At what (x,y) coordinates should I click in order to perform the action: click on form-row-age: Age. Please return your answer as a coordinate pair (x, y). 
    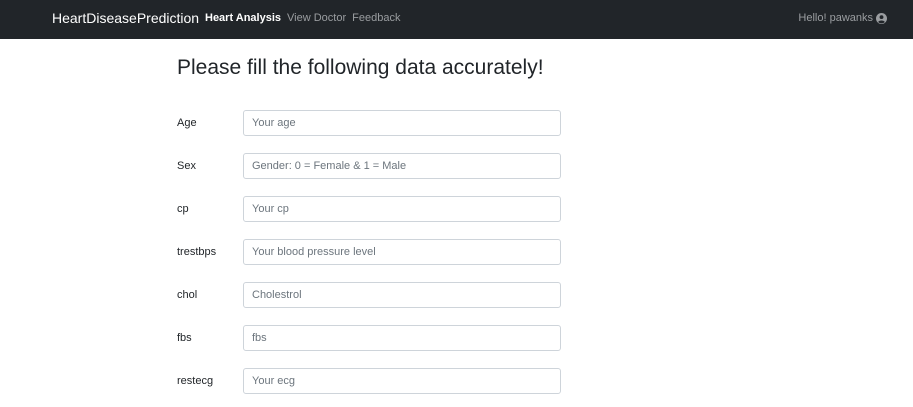
    Looking at the image, I should click on (372, 123).